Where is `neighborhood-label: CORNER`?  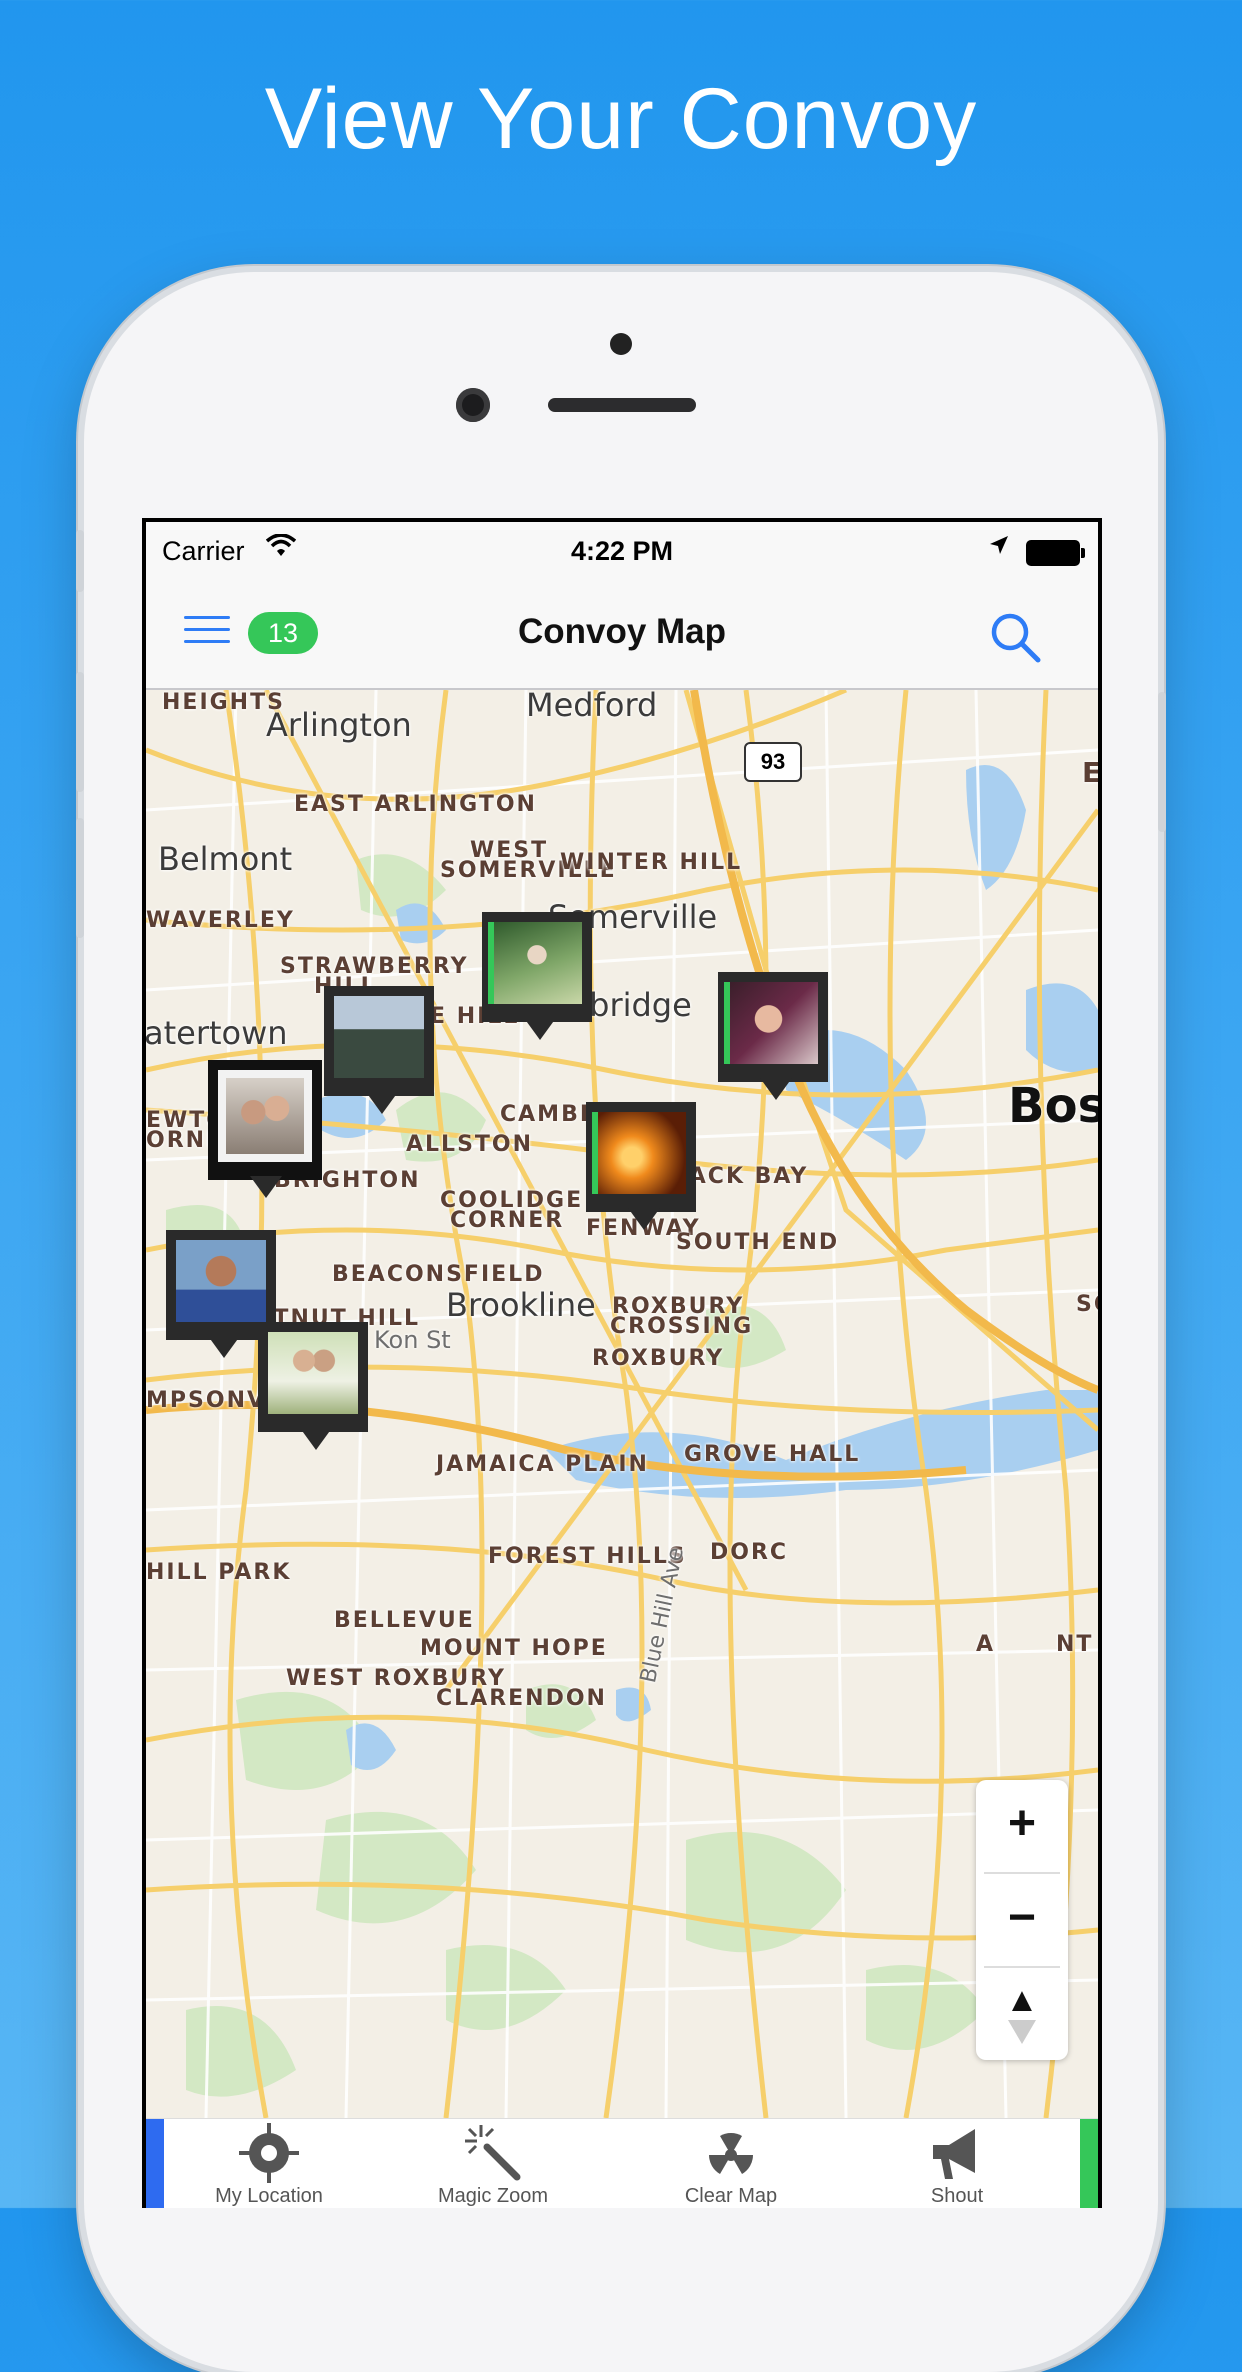 neighborhood-label: CORNER is located at coordinates (507, 1220).